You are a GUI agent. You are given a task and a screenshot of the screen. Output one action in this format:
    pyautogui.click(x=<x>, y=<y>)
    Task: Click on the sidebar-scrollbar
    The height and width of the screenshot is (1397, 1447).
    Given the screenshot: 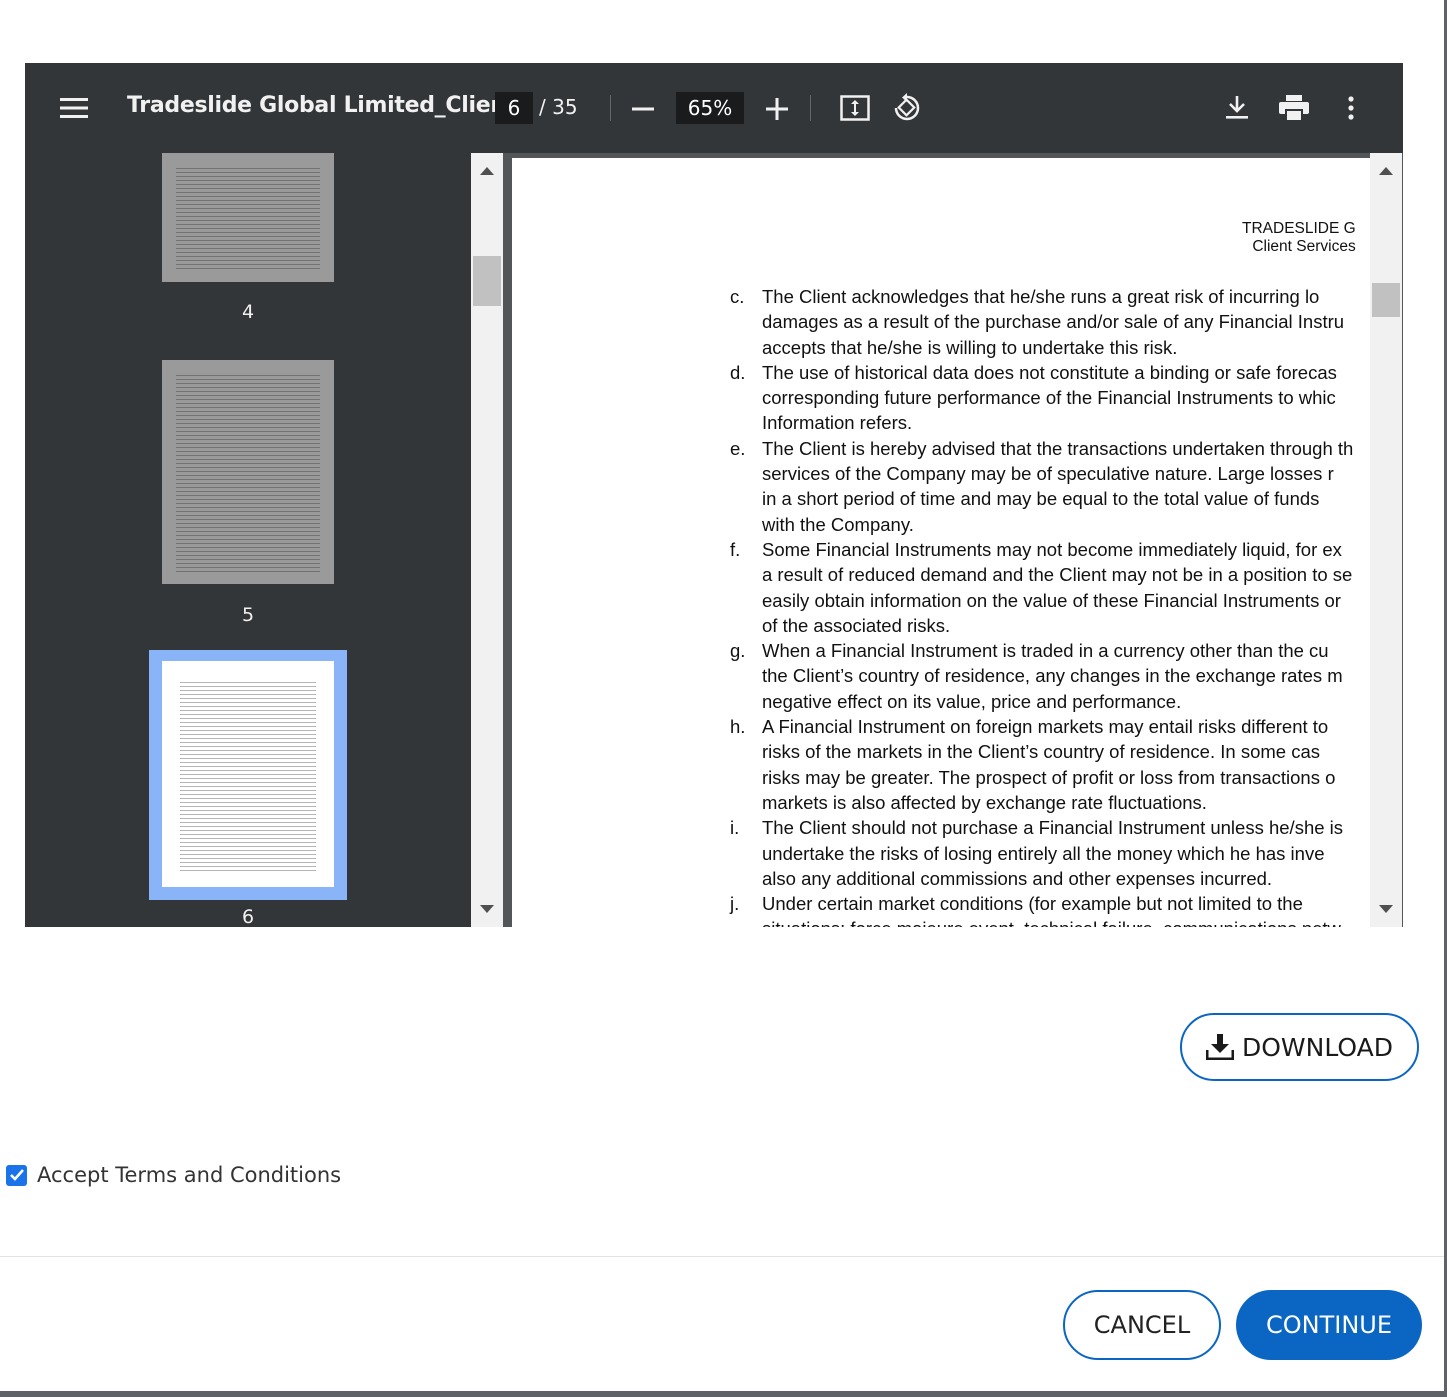 What is the action you would take?
    pyautogui.click(x=487, y=540)
    